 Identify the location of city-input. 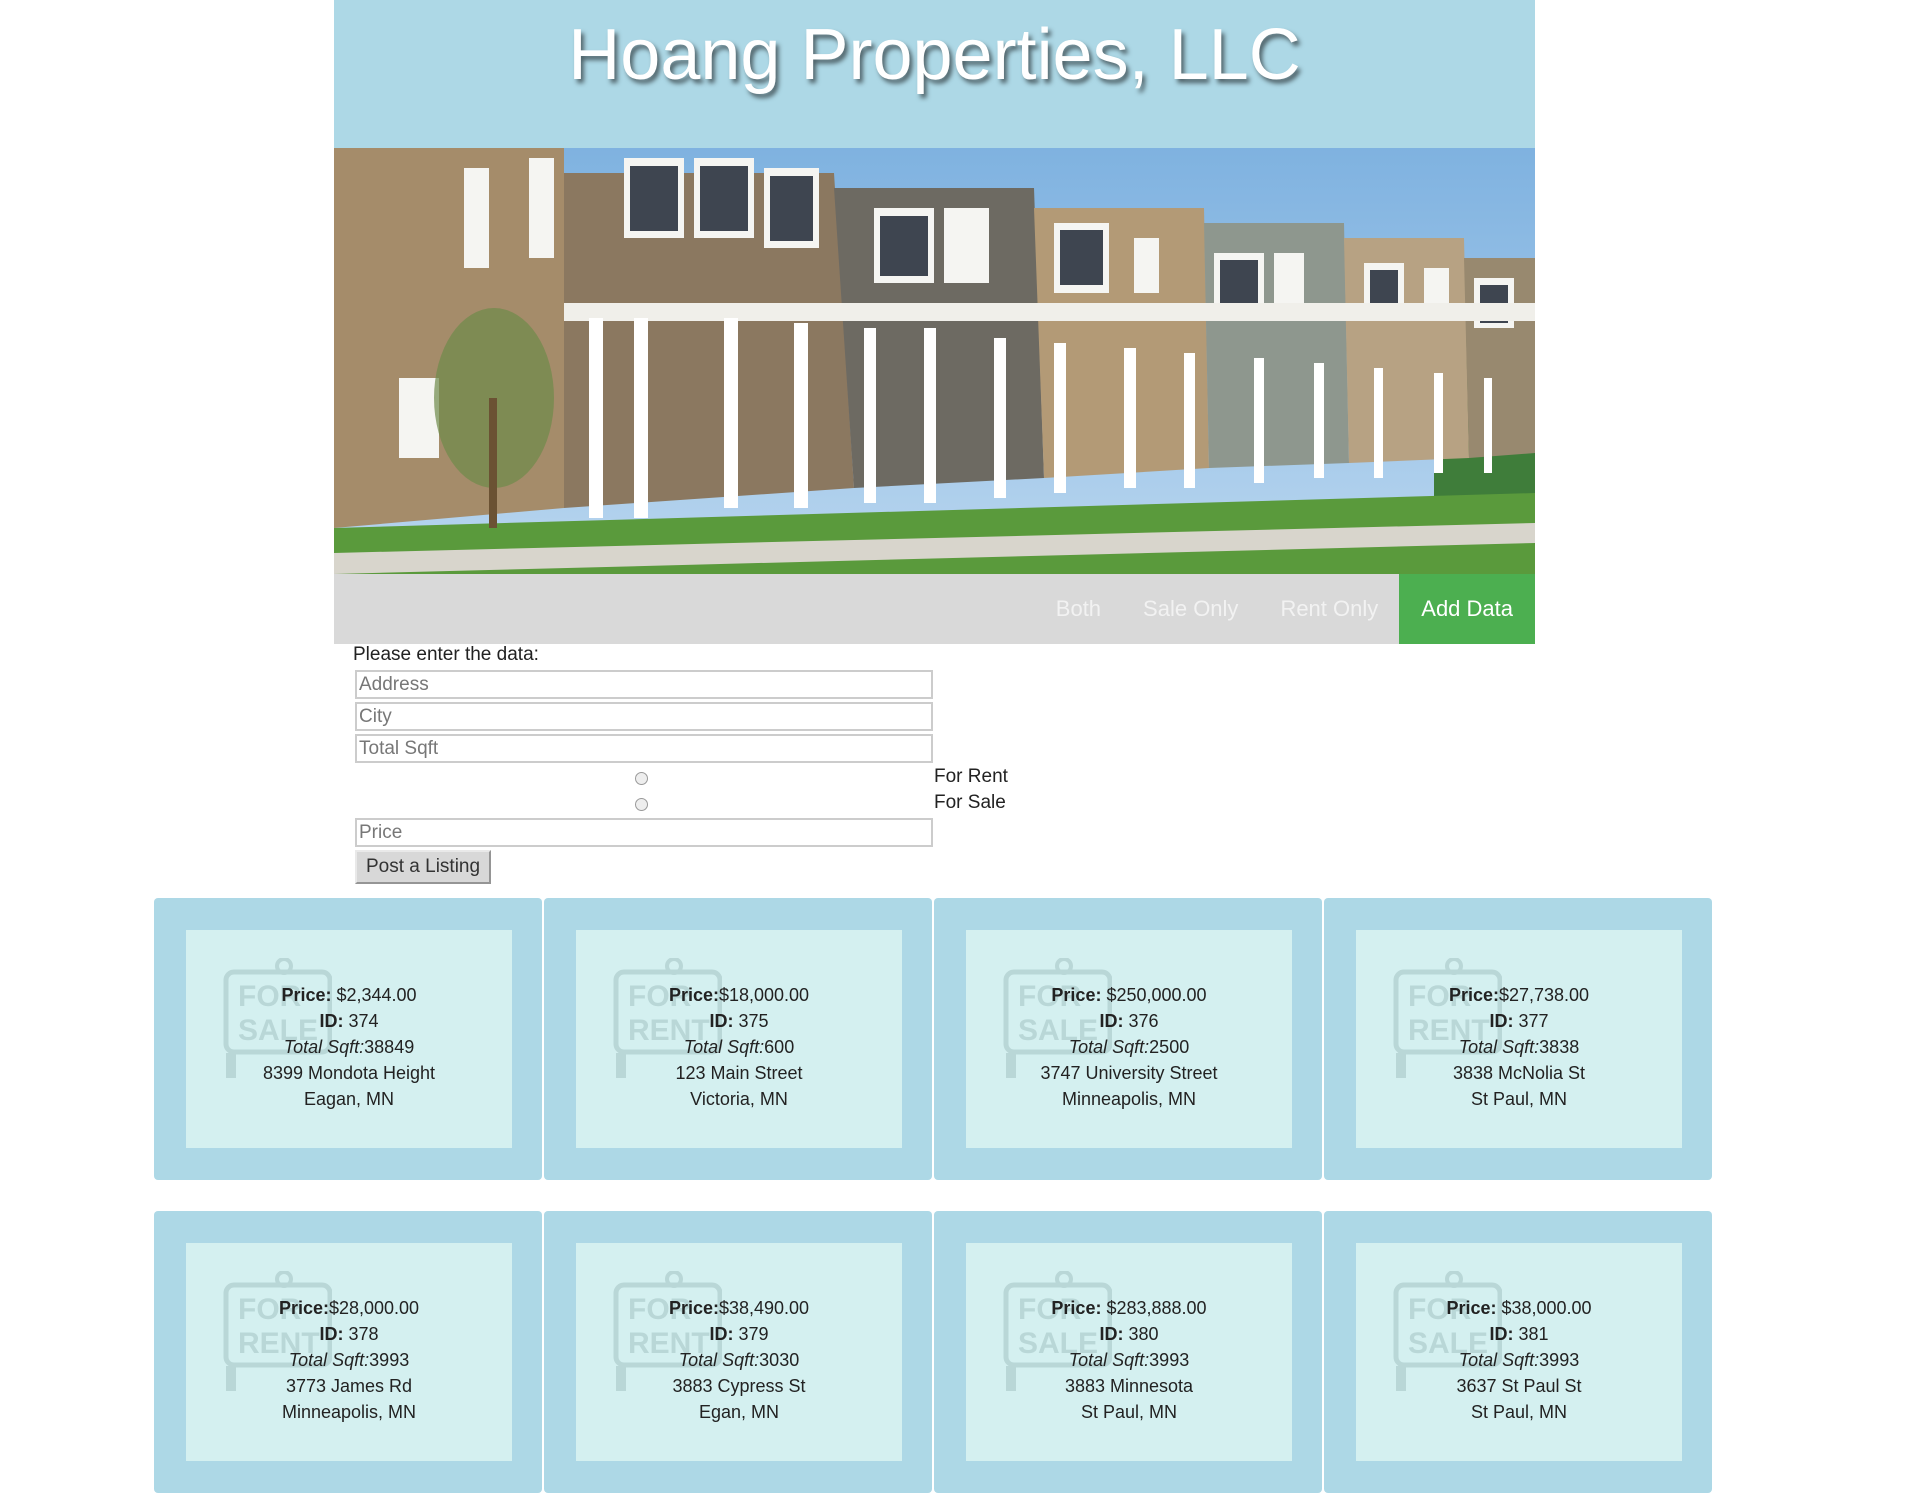
(644, 716).